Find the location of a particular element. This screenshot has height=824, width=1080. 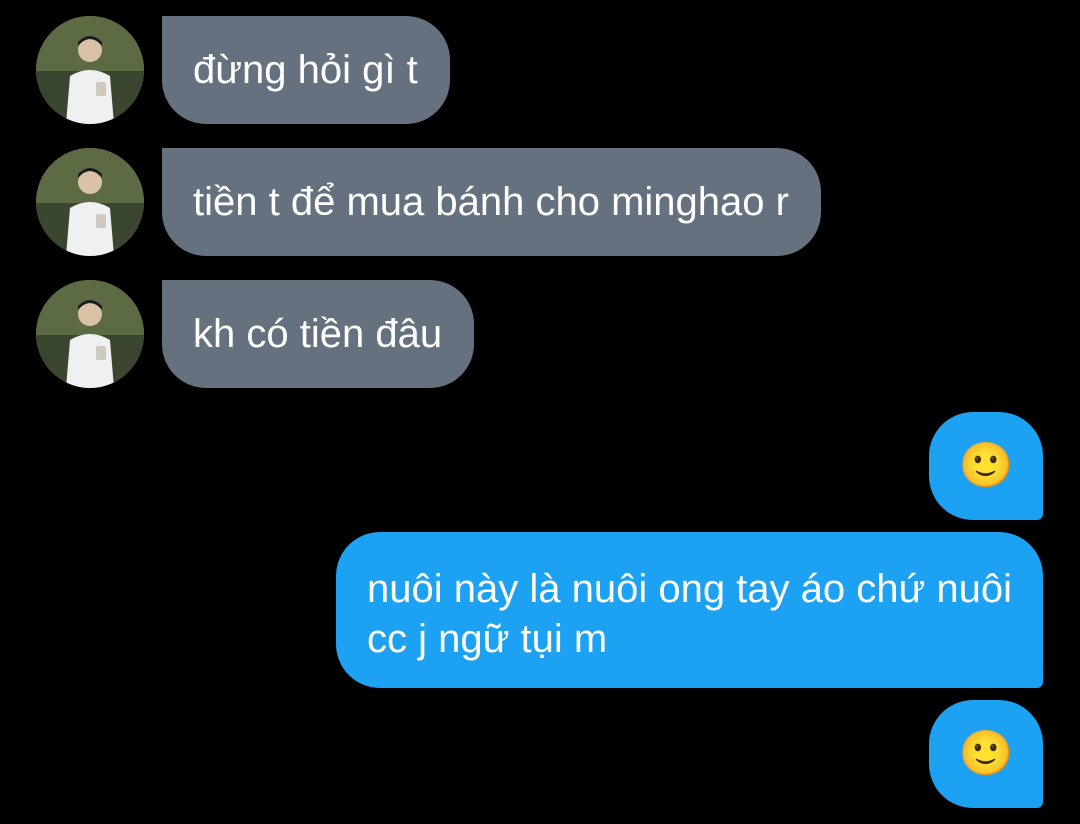

incoming-message: kh có tiền đâu is located at coordinates (318, 334).